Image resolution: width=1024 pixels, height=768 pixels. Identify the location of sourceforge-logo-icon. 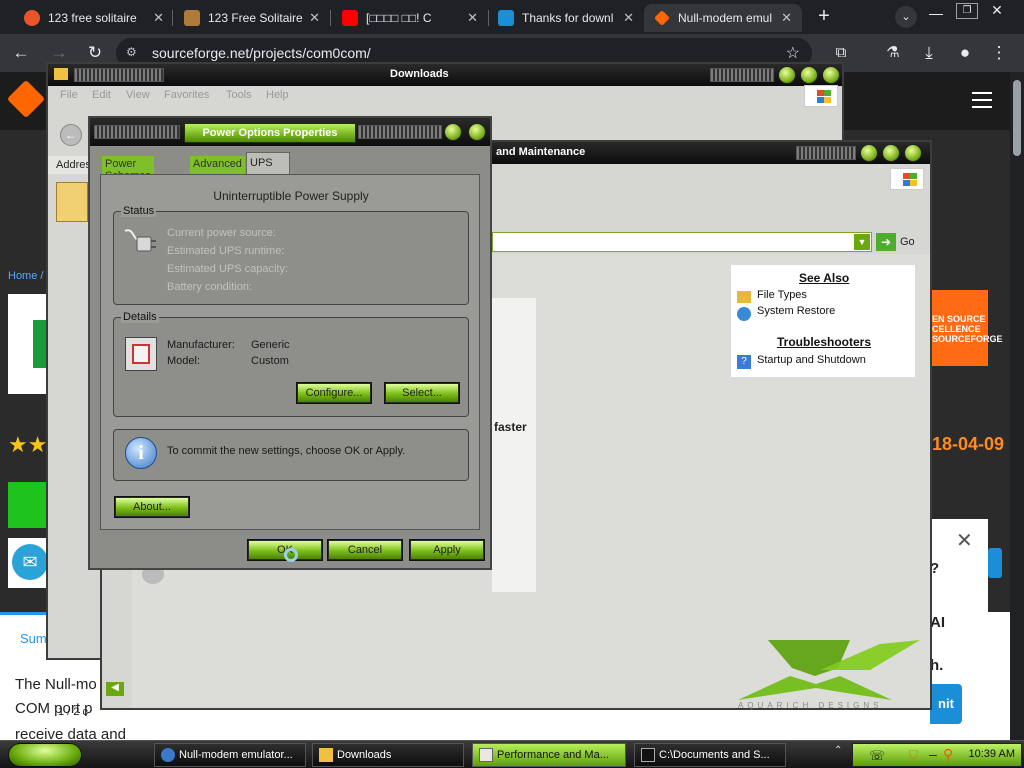
(26, 99).